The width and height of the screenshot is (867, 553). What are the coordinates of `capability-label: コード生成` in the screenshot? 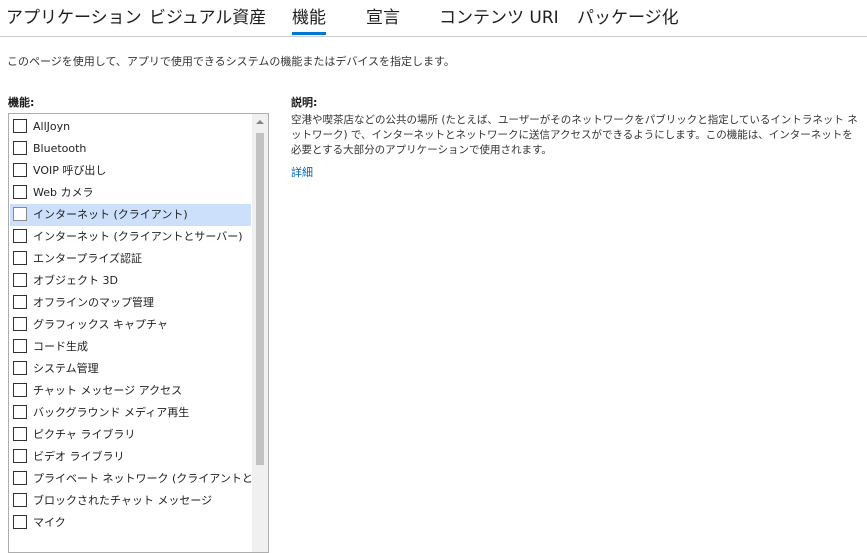 It's located at (60, 346).